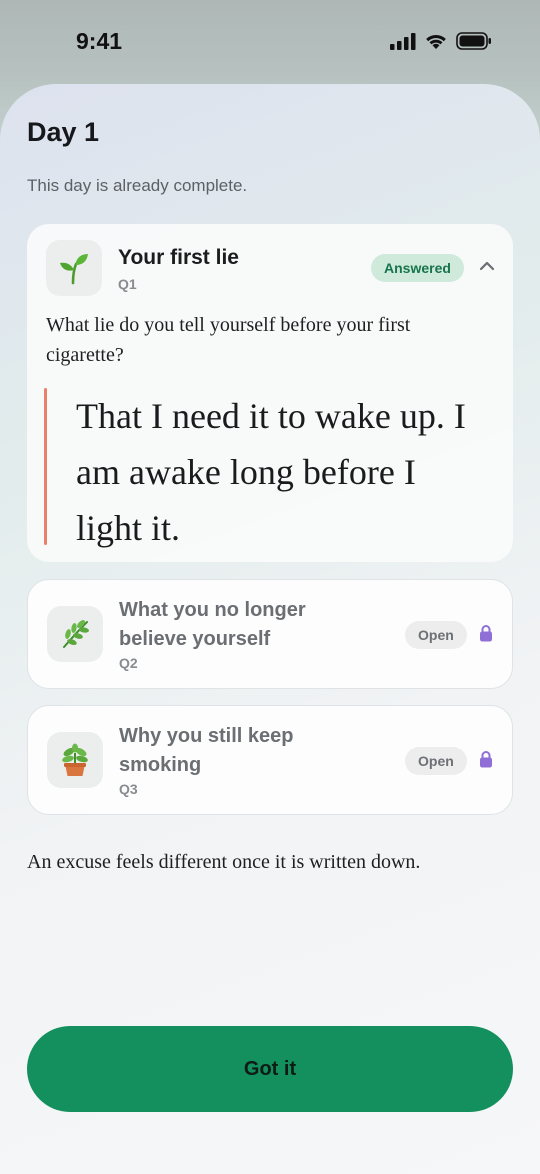 This screenshot has width=540, height=1174. I want to click on question-card-q3: Why you still keep smoking Q3 Open, so click(270, 760).